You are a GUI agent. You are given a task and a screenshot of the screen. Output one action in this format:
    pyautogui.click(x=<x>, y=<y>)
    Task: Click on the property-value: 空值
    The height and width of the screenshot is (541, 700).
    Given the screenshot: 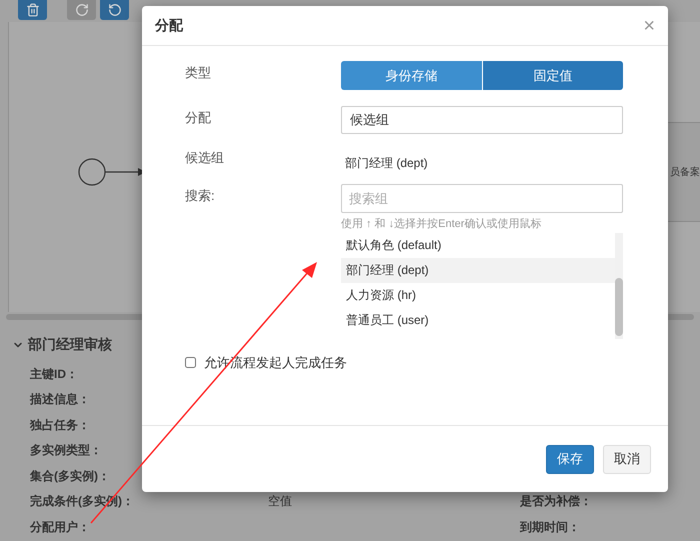 What is the action you would take?
    pyautogui.click(x=280, y=501)
    